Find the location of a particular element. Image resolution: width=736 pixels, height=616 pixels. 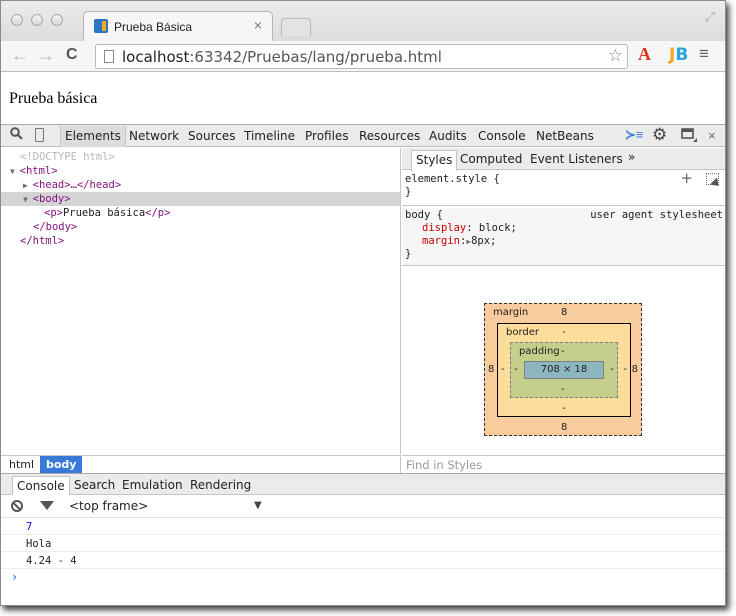

console-prompt-icon: › is located at coordinates (14, 577).